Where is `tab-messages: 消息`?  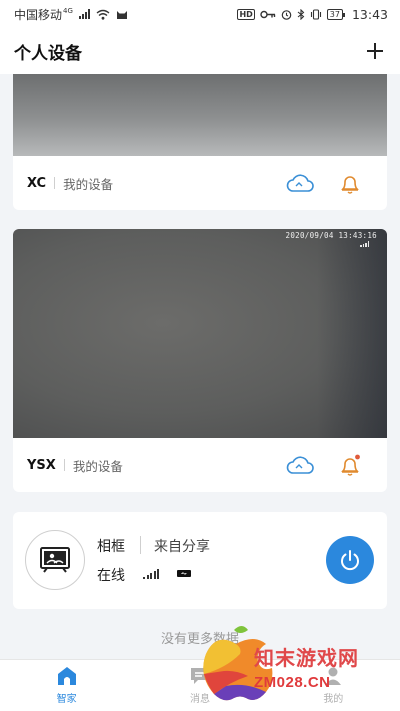
tab-messages: 消息 is located at coordinates (199, 685).